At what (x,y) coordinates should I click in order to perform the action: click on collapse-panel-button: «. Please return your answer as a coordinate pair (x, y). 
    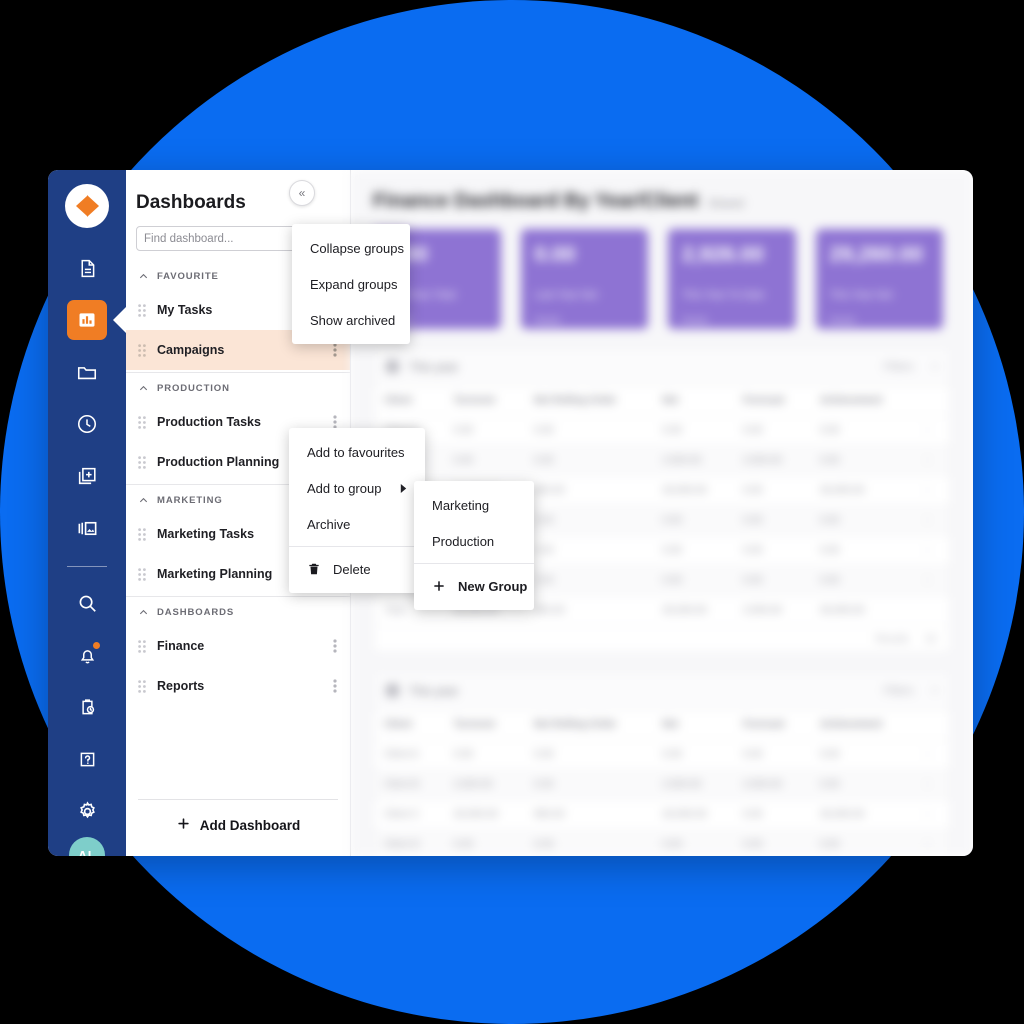
    Looking at the image, I should click on (302, 193).